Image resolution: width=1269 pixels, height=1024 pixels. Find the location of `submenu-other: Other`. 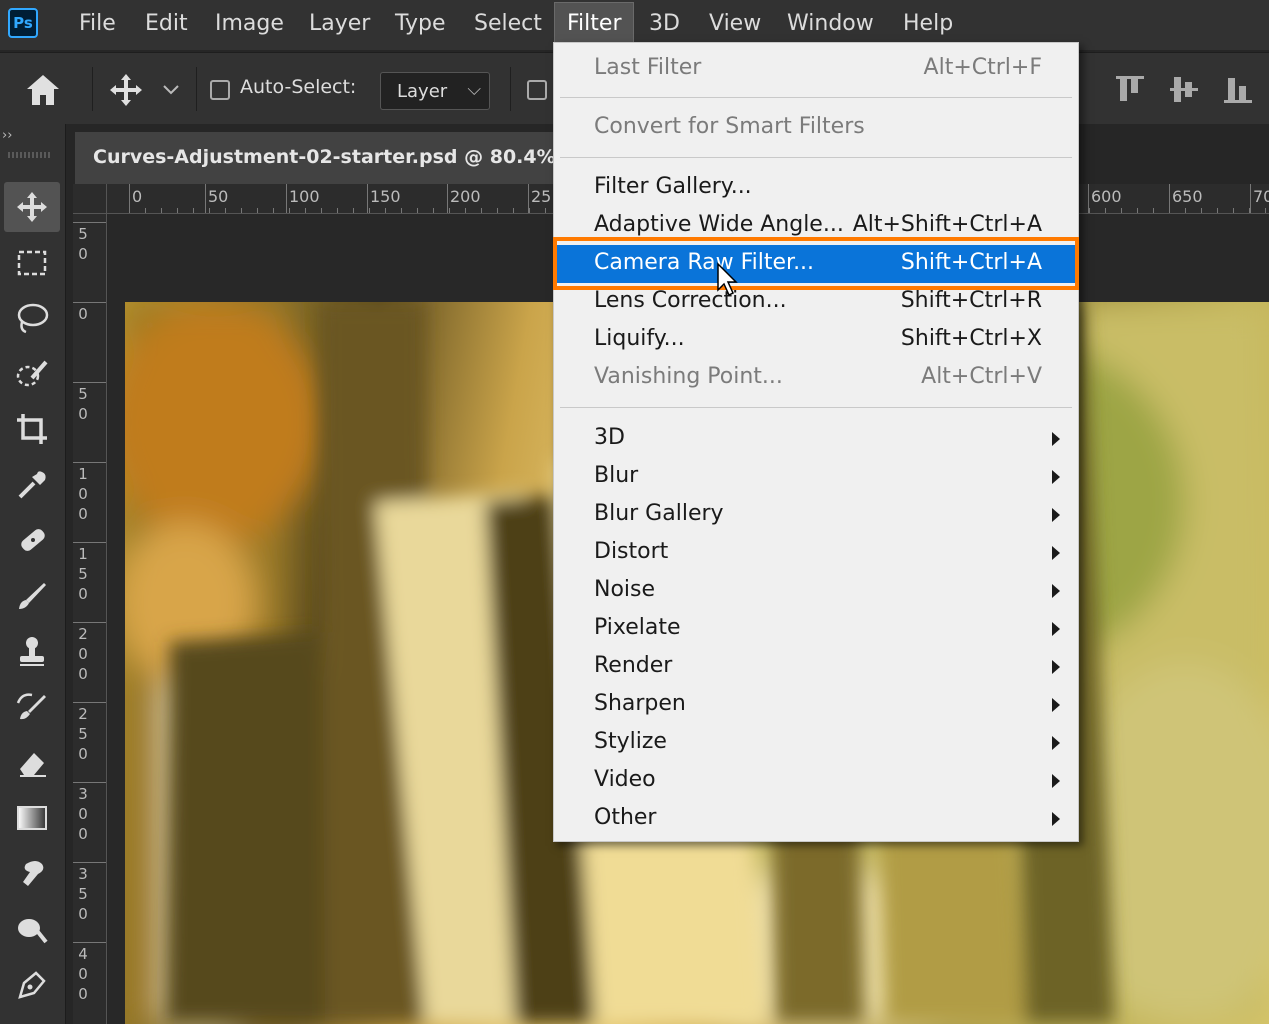

submenu-other: Other is located at coordinates (816, 819).